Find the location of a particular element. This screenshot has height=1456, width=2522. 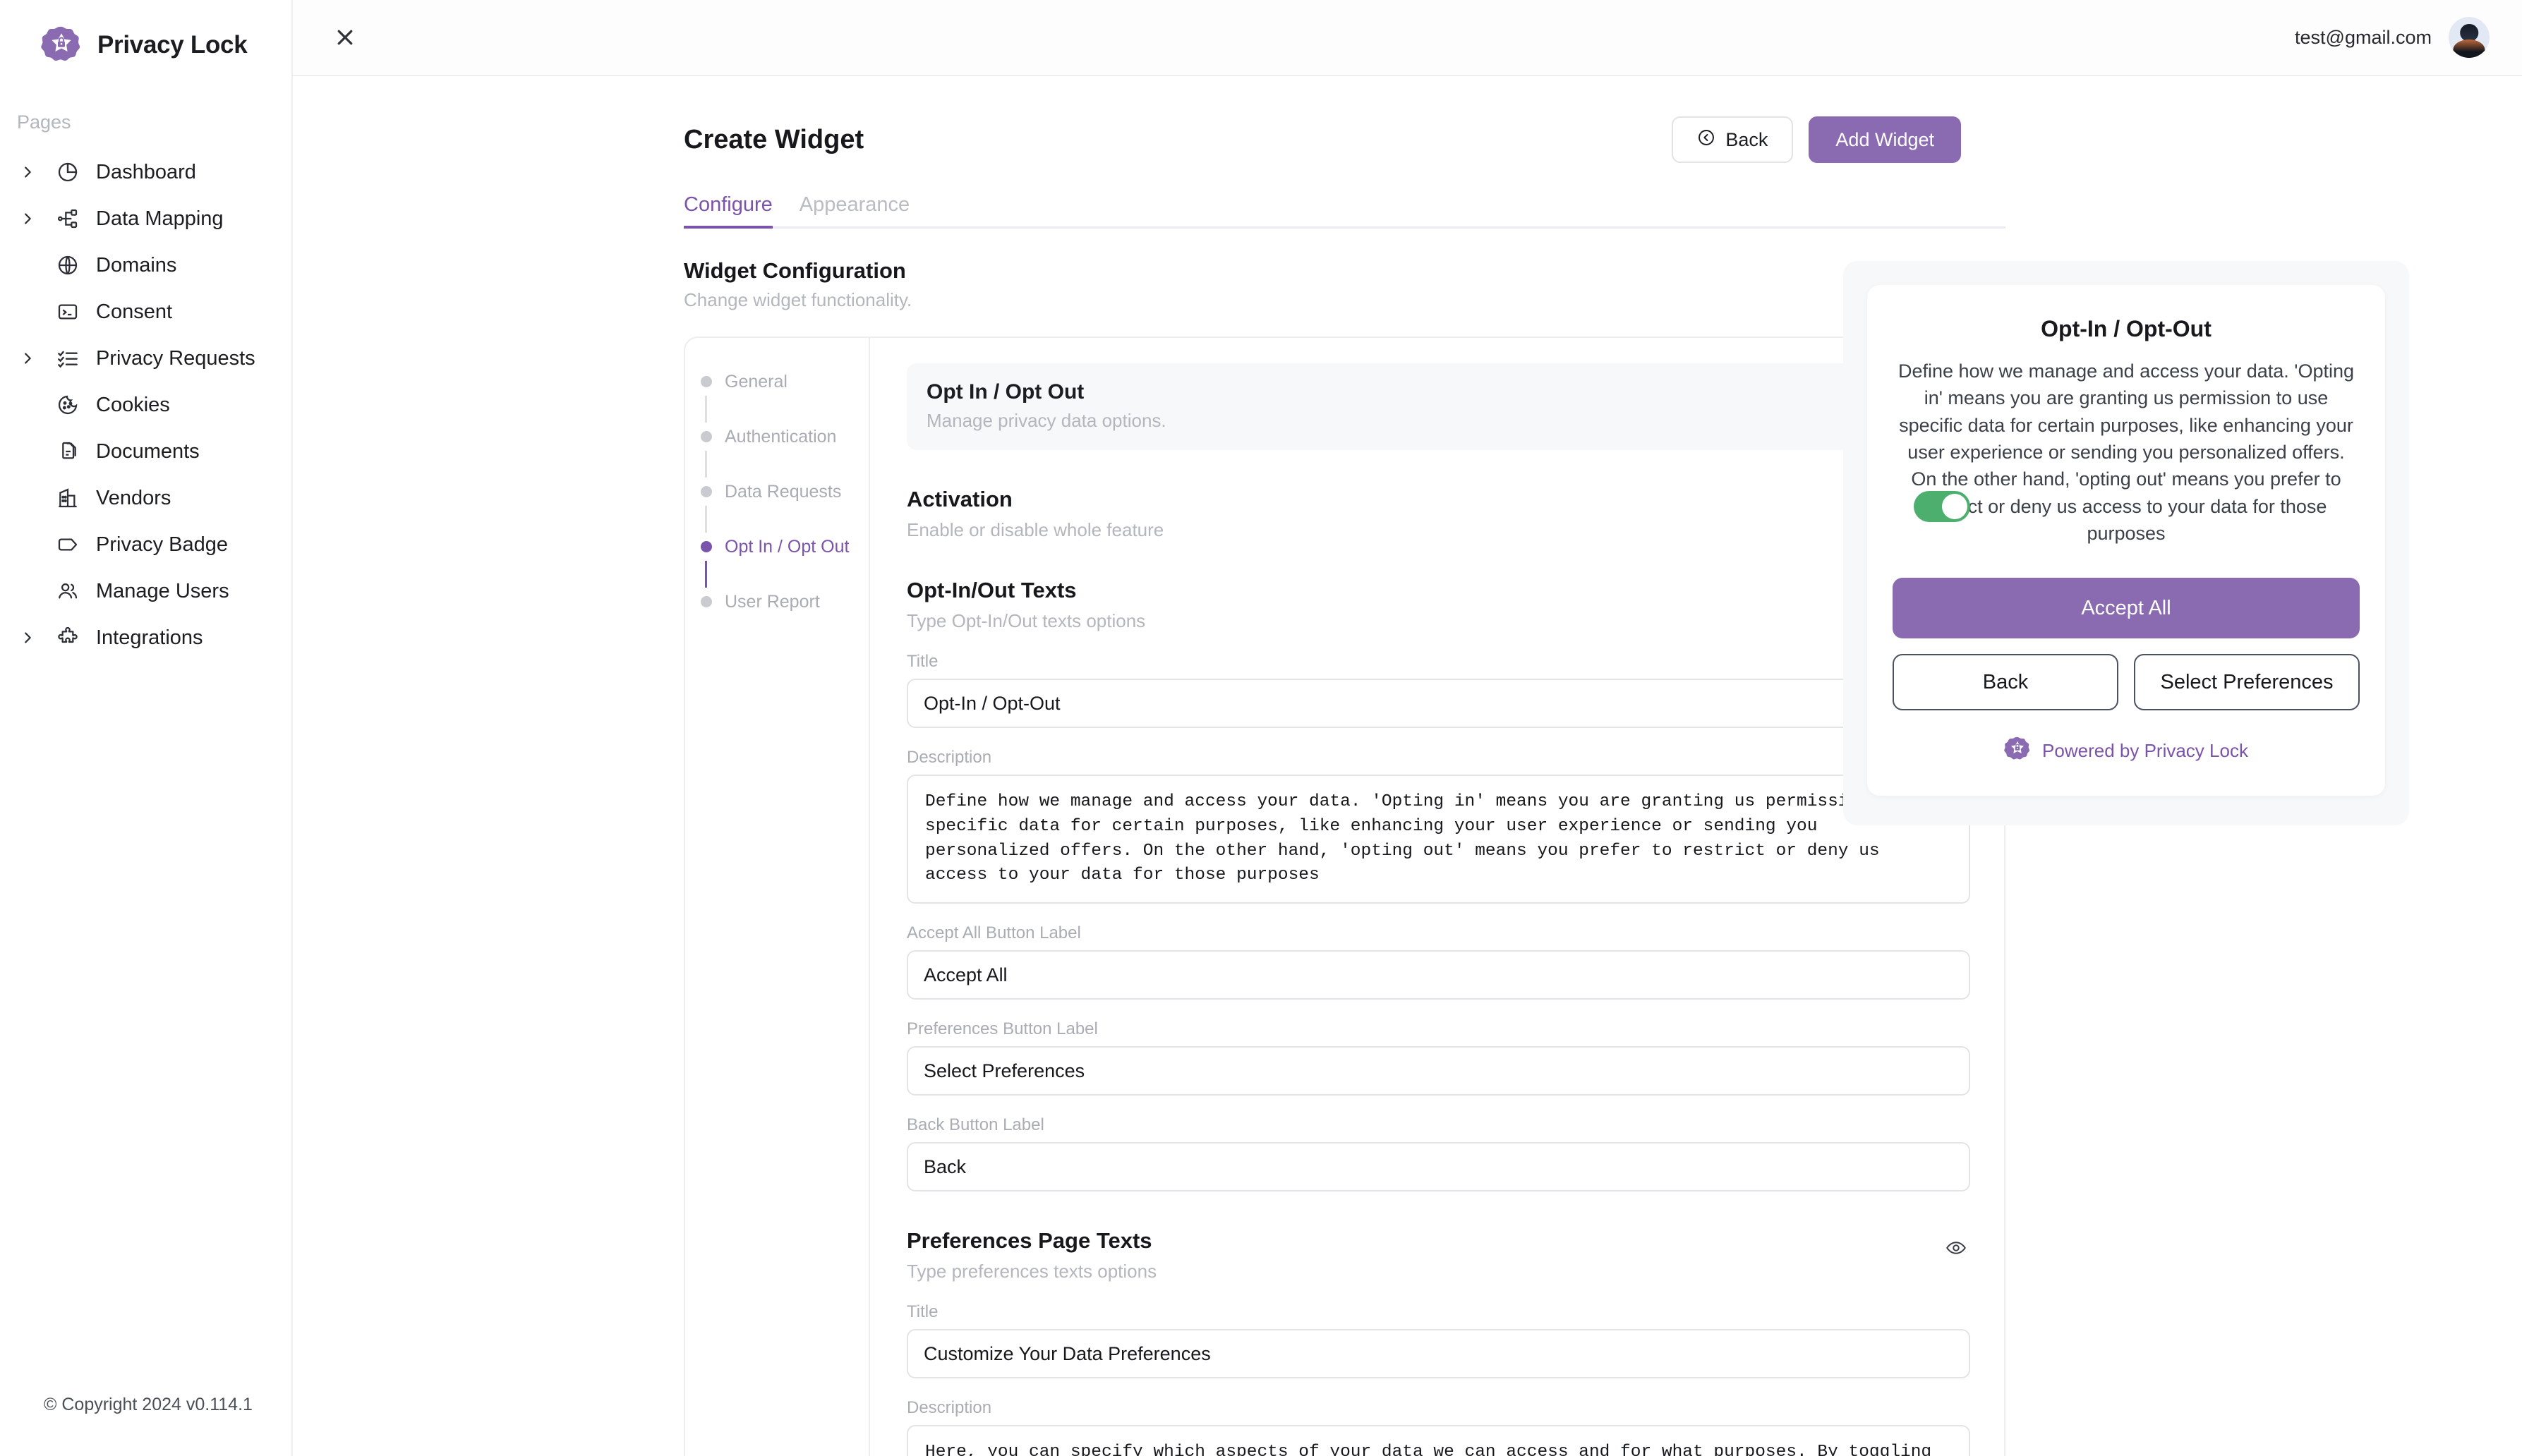

preview-secondary-row: Back Select Preferences is located at coordinates (2126, 682).